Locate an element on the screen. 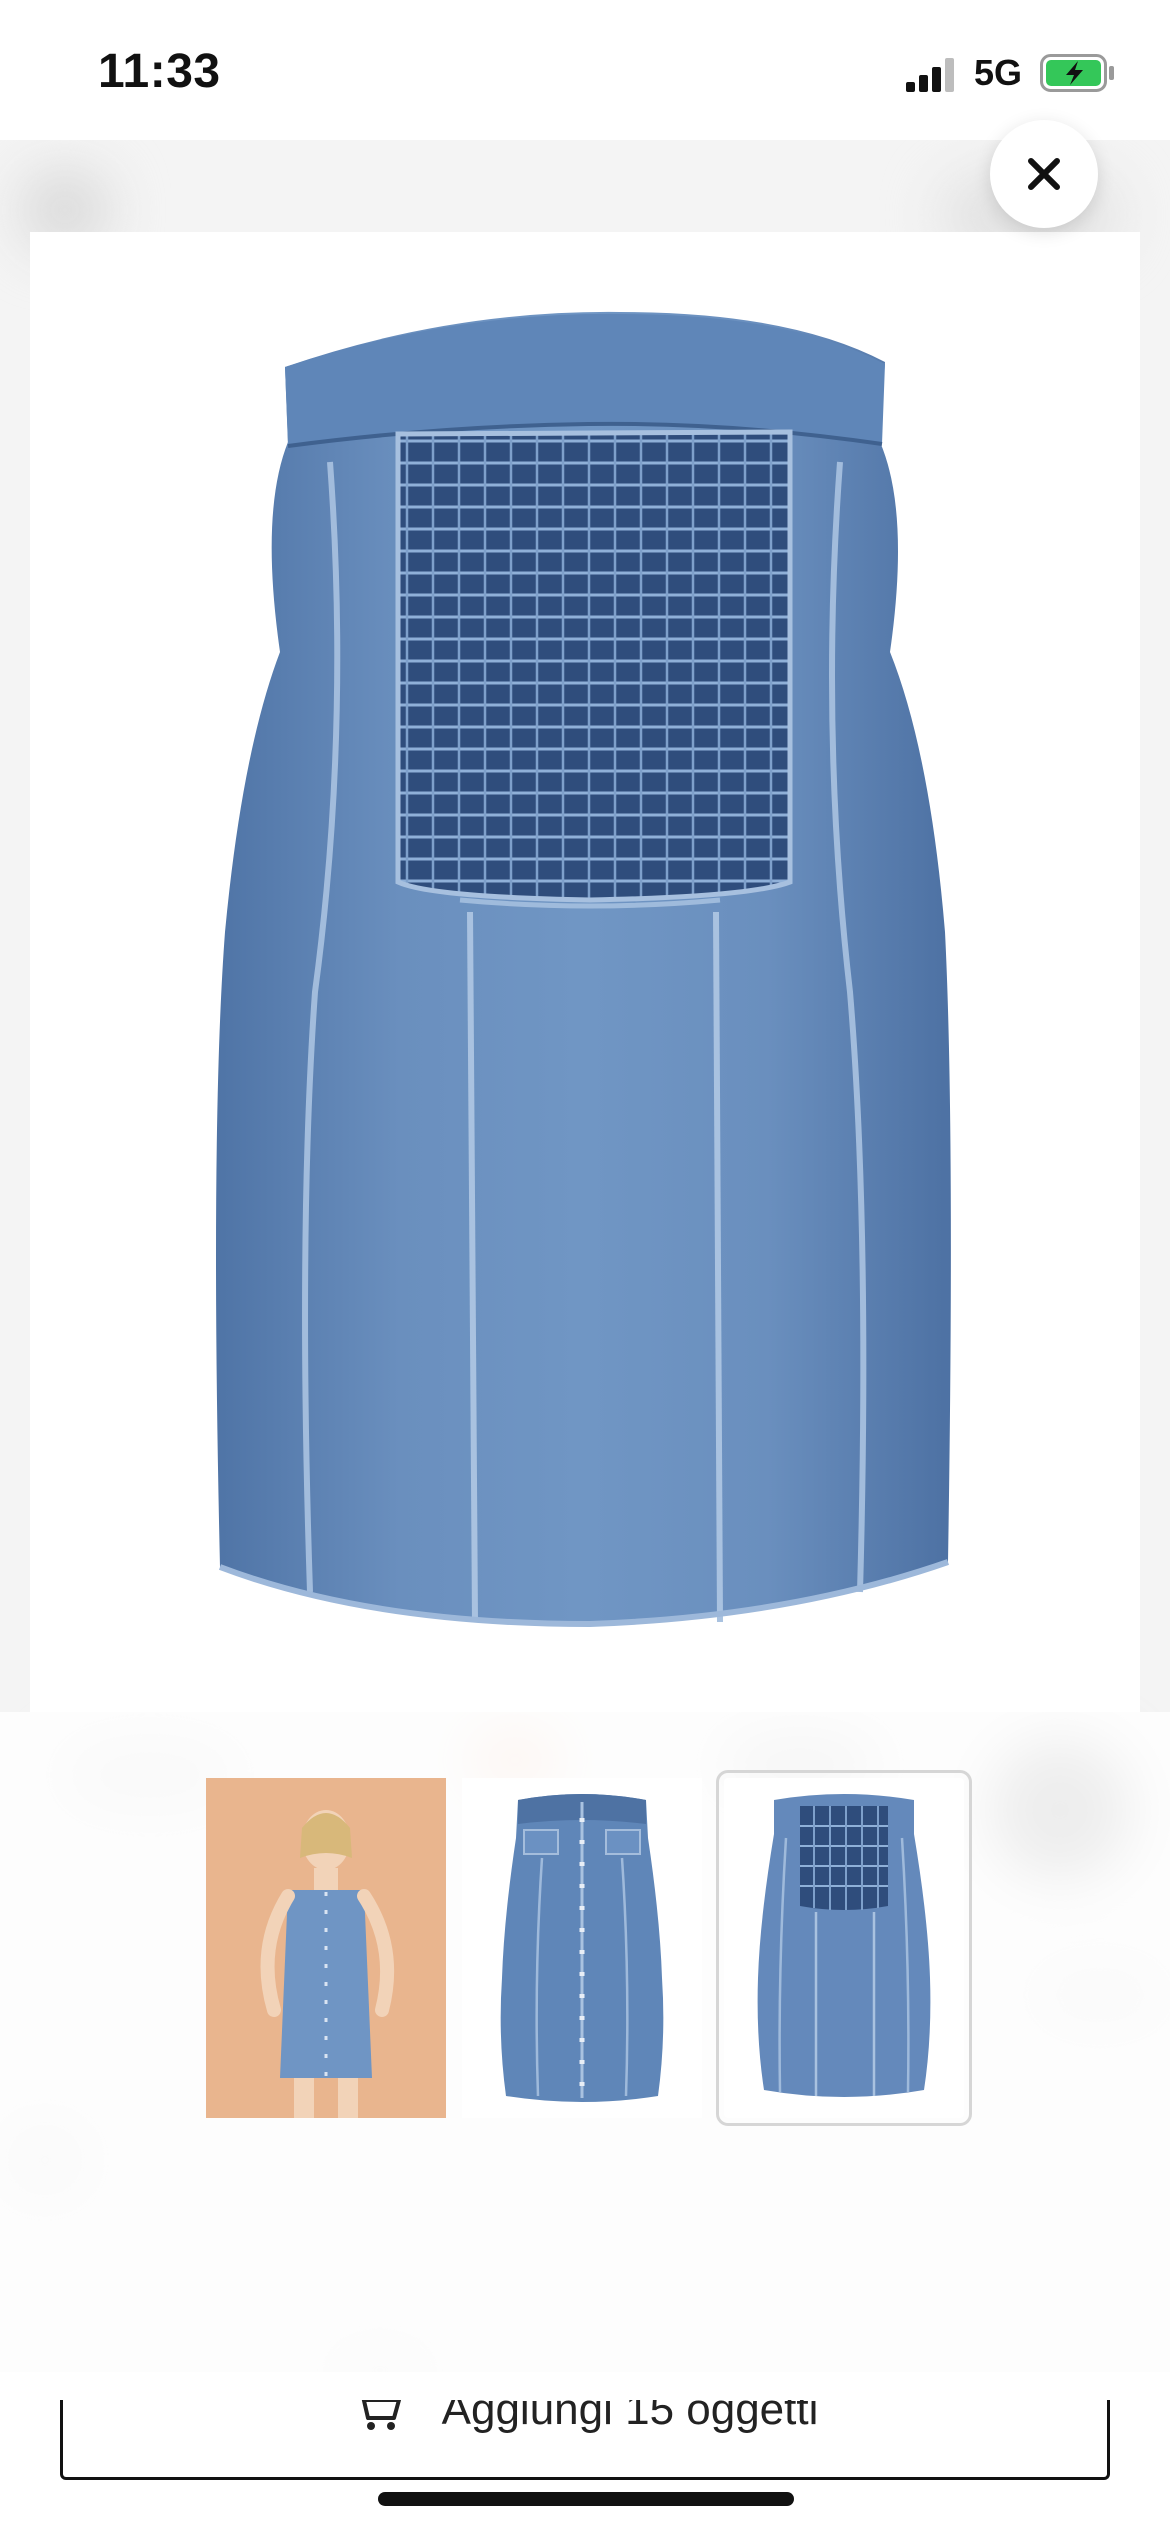 This screenshot has height=2532, width=1170. dress-back-image is located at coordinates (844, 1948).